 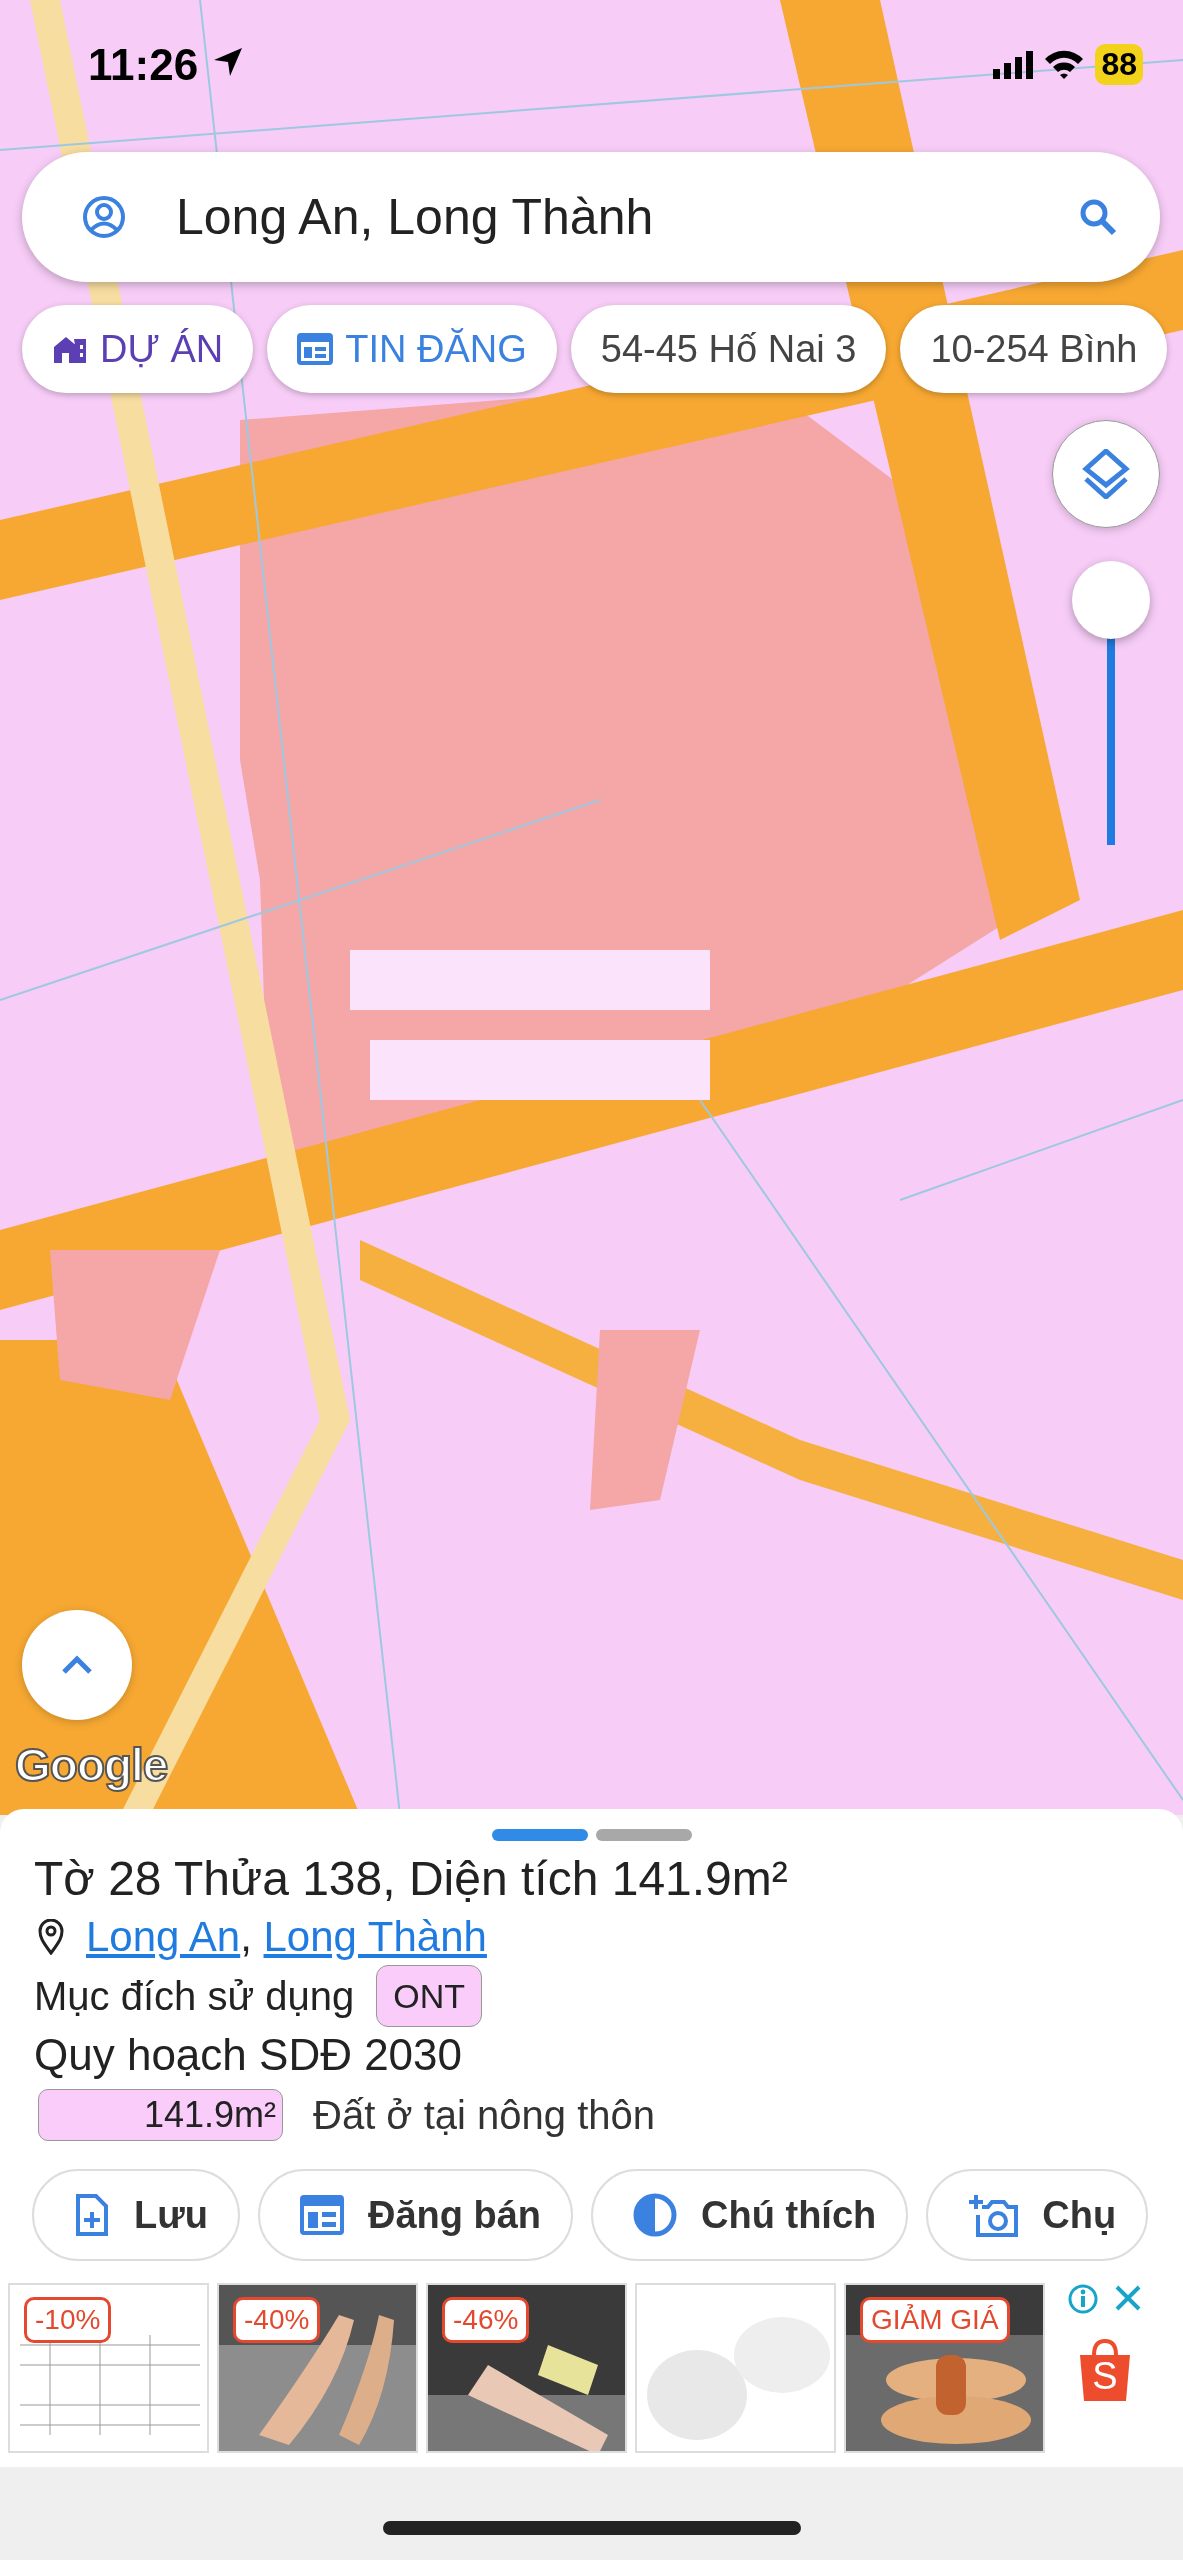 What do you see at coordinates (138, 349) in the screenshot?
I see `filter-chip: DỰ ÁN` at bounding box center [138, 349].